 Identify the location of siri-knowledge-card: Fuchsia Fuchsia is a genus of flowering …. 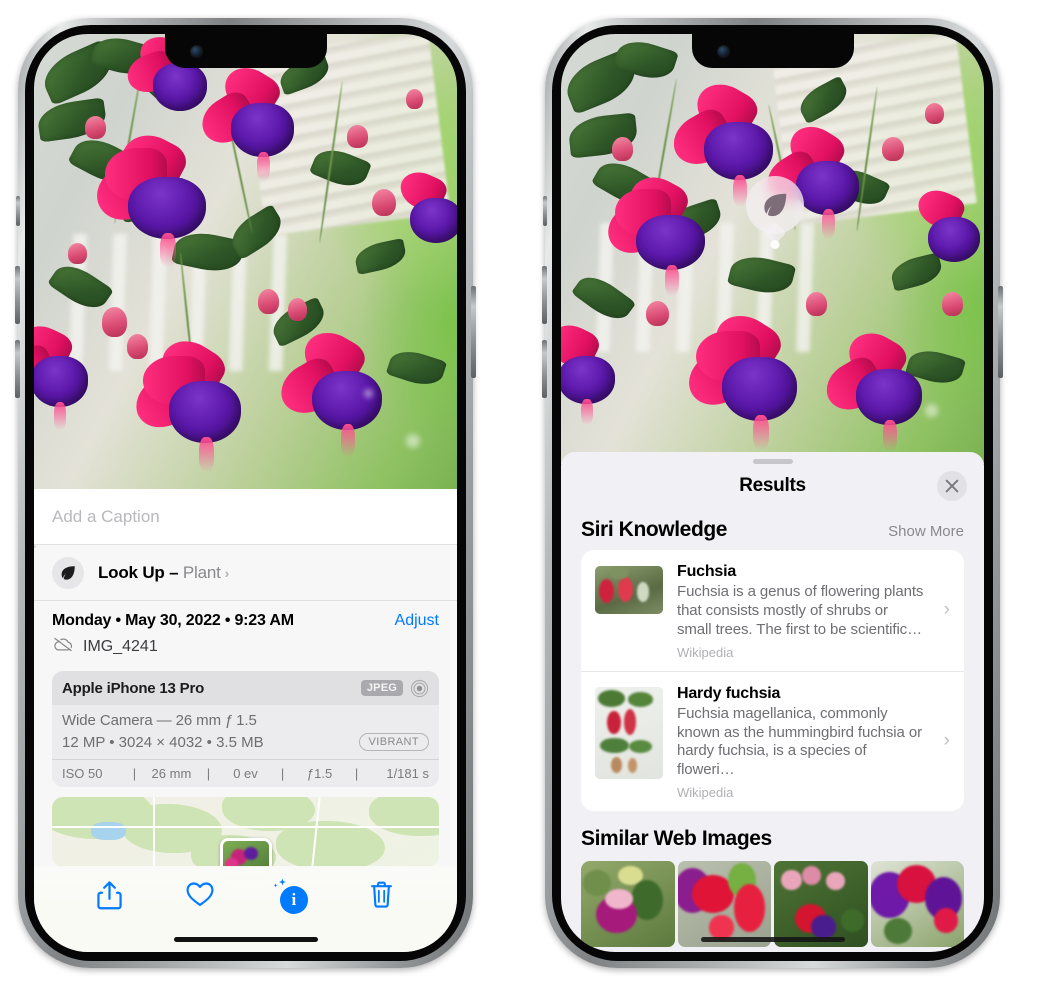
(772, 681).